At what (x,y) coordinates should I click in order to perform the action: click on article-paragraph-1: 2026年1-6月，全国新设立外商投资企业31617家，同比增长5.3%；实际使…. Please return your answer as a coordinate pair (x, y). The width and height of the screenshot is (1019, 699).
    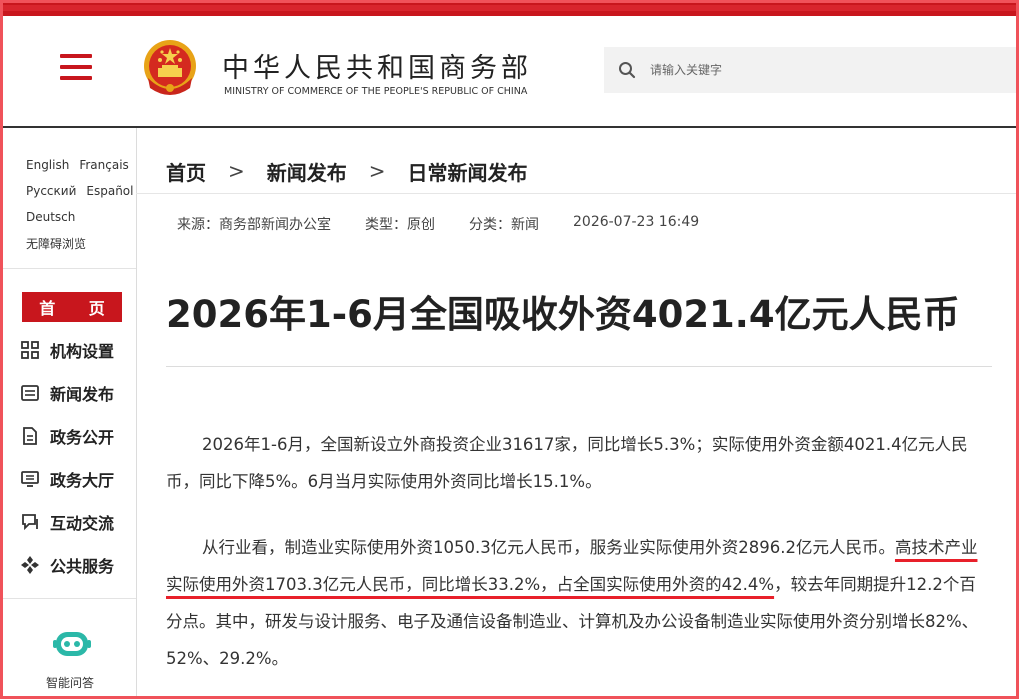
    Looking at the image, I should click on (567, 463).